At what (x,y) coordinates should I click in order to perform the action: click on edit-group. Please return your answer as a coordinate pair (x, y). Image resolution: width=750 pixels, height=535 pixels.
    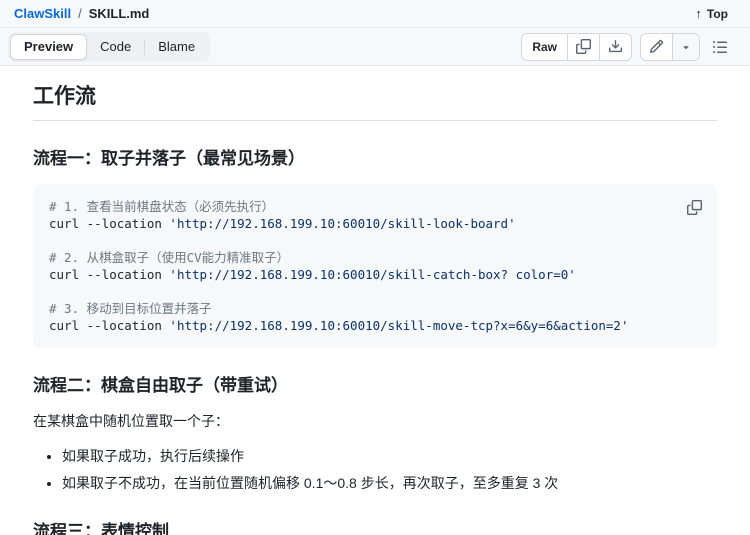
    Looking at the image, I should click on (670, 46).